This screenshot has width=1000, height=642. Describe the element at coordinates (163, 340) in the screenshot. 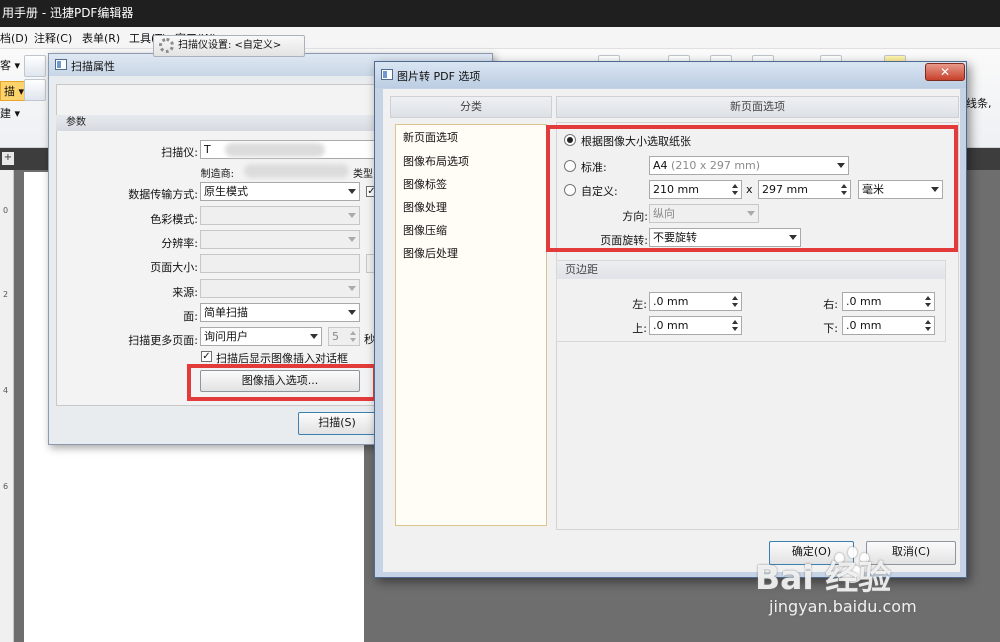

I see `more-pages-label: 扫描更多页面:` at that location.